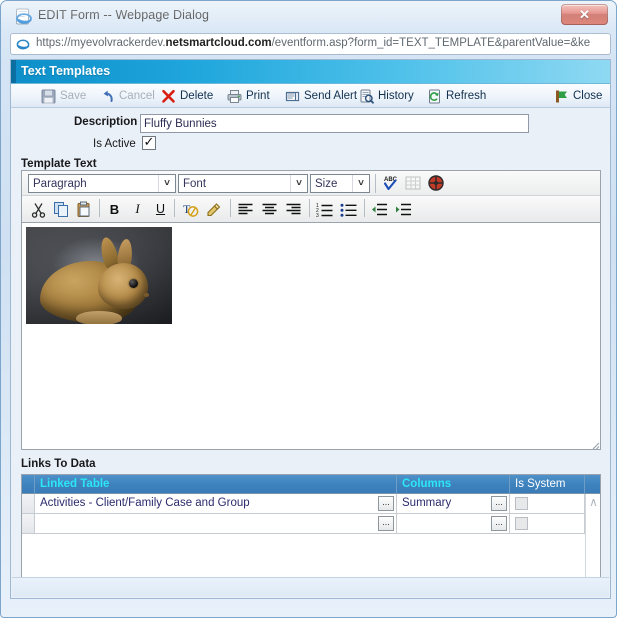 This screenshot has height=618, width=617. I want to click on refresh-button: Refresh, so click(456, 96).